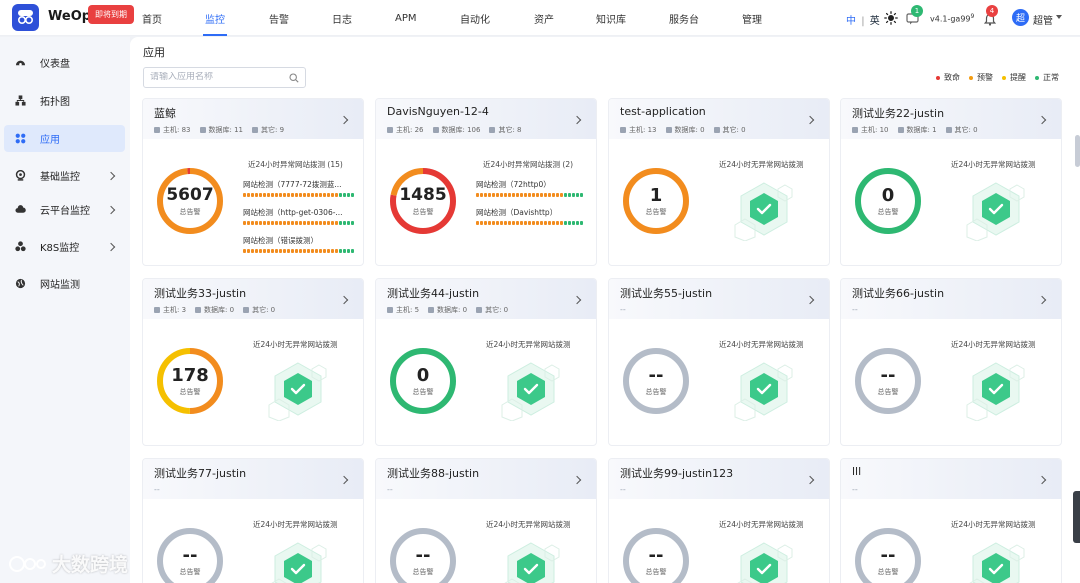 The height and width of the screenshot is (583, 1080). I want to click on probe-name: 网站检测（Davishttp）, so click(532, 212).